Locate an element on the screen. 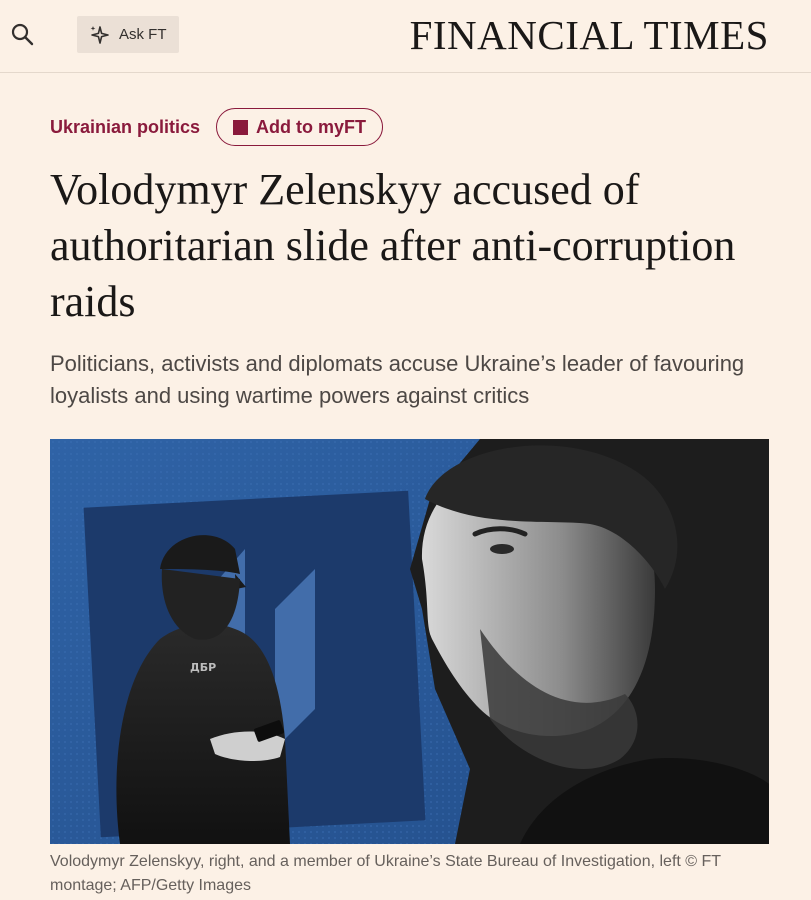 This screenshot has height=900, width=811. add-to-myft-button: Add to myFT is located at coordinates (300, 127).